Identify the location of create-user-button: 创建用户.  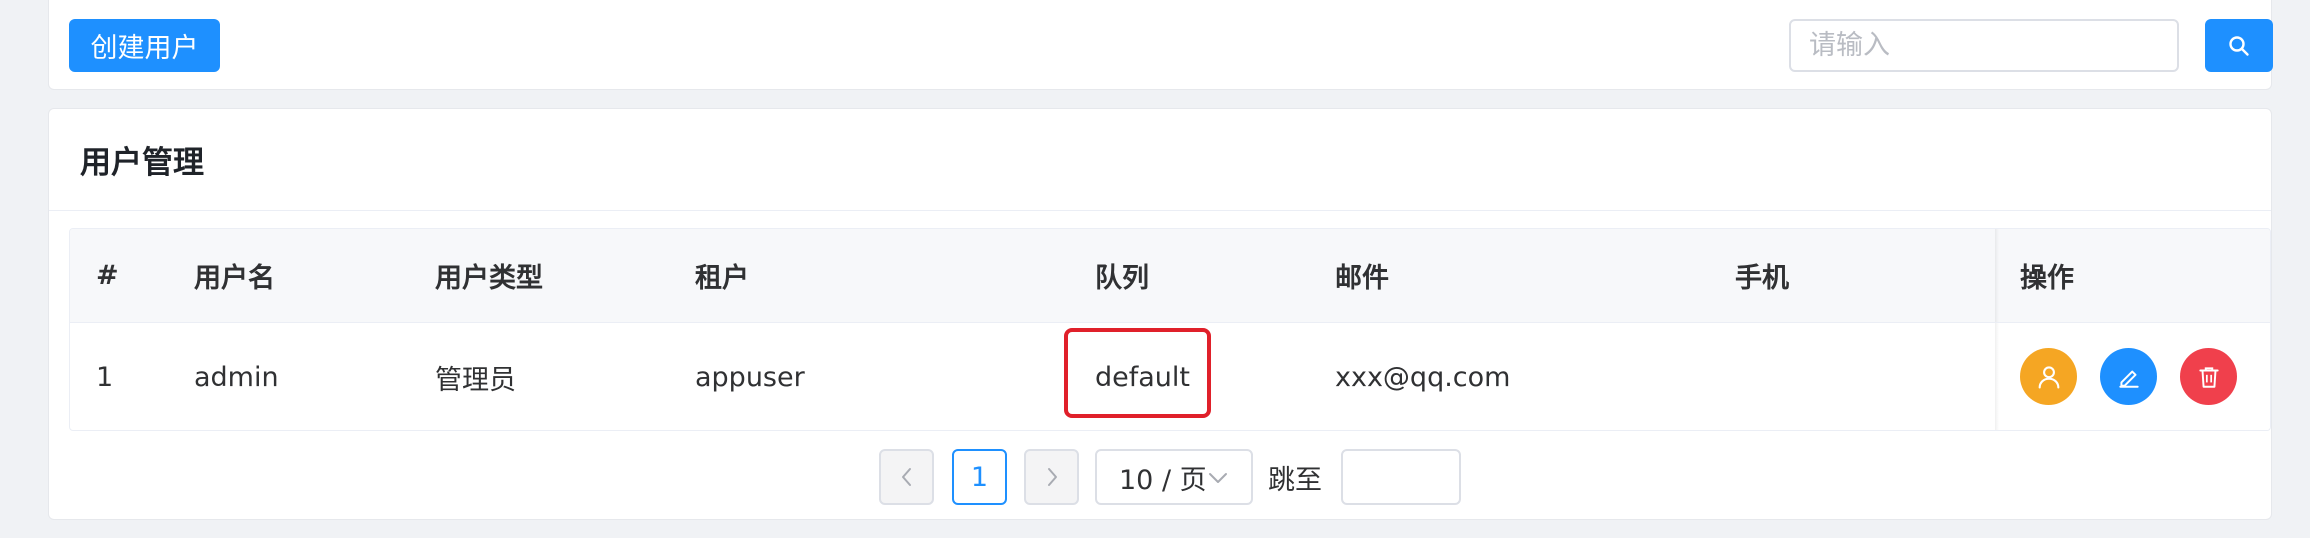
(144, 45).